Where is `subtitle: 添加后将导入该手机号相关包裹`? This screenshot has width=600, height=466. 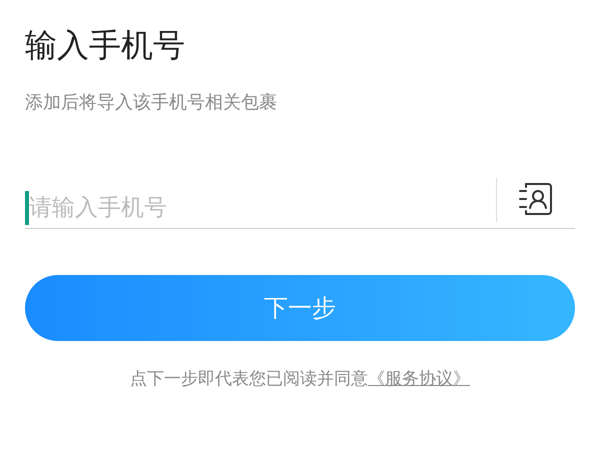 subtitle: 添加后将导入该手机号相关包裹 is located at coordinates (151, 103).